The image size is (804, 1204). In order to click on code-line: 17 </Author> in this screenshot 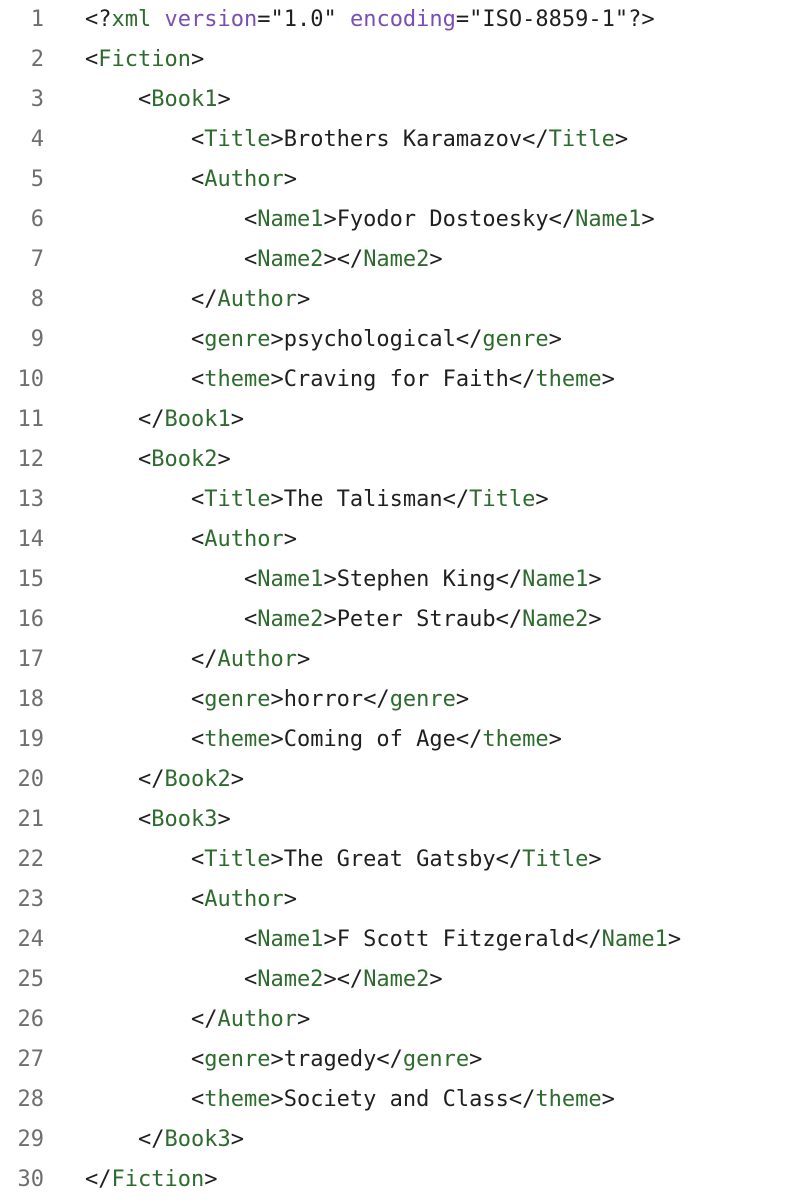, I will do `click(402, 660)`.